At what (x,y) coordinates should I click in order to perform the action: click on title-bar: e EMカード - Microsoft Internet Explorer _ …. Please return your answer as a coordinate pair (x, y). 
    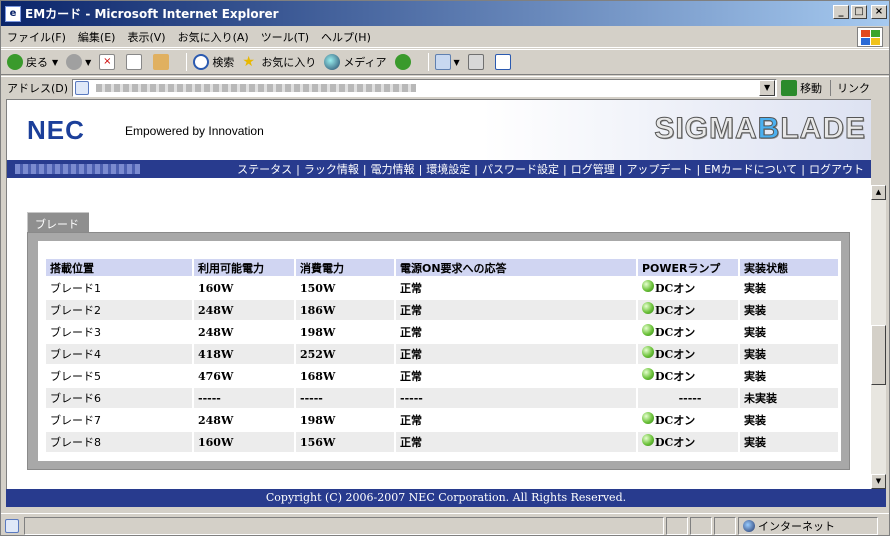
    Looking at the image, I should click on (445, 13).